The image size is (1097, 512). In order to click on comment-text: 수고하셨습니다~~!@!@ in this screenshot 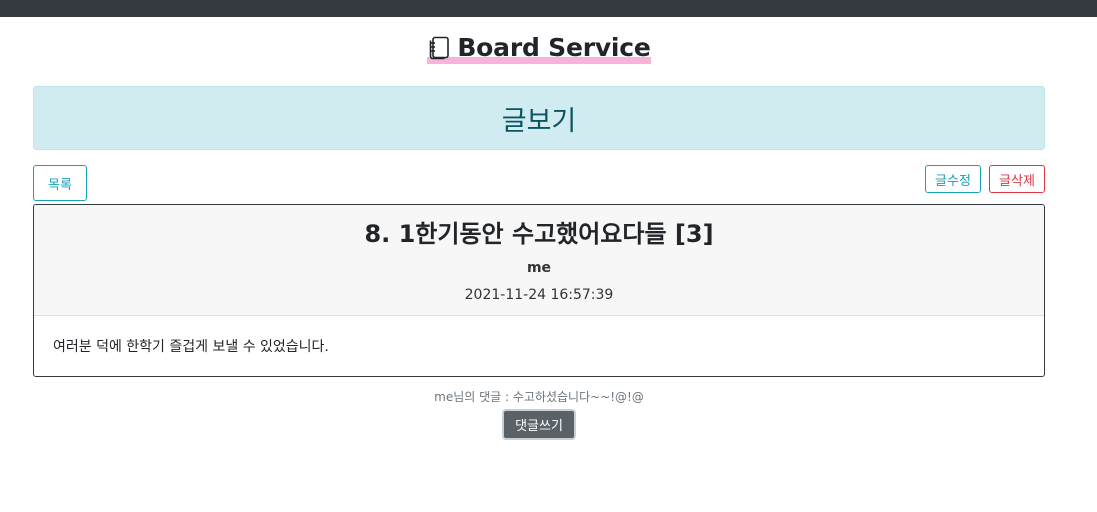, I will do `click(578, 397)`.